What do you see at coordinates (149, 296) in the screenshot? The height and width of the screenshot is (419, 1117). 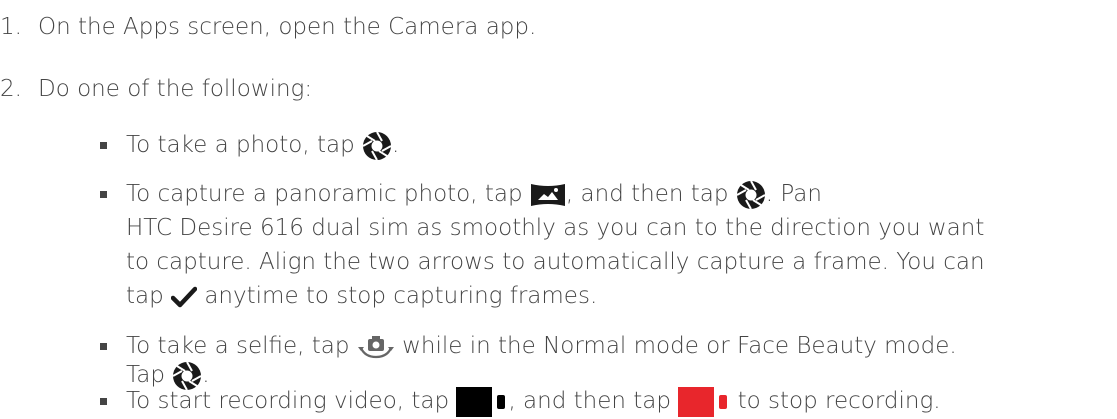 I see `line-text: tap` at bounding box center [149, 296].